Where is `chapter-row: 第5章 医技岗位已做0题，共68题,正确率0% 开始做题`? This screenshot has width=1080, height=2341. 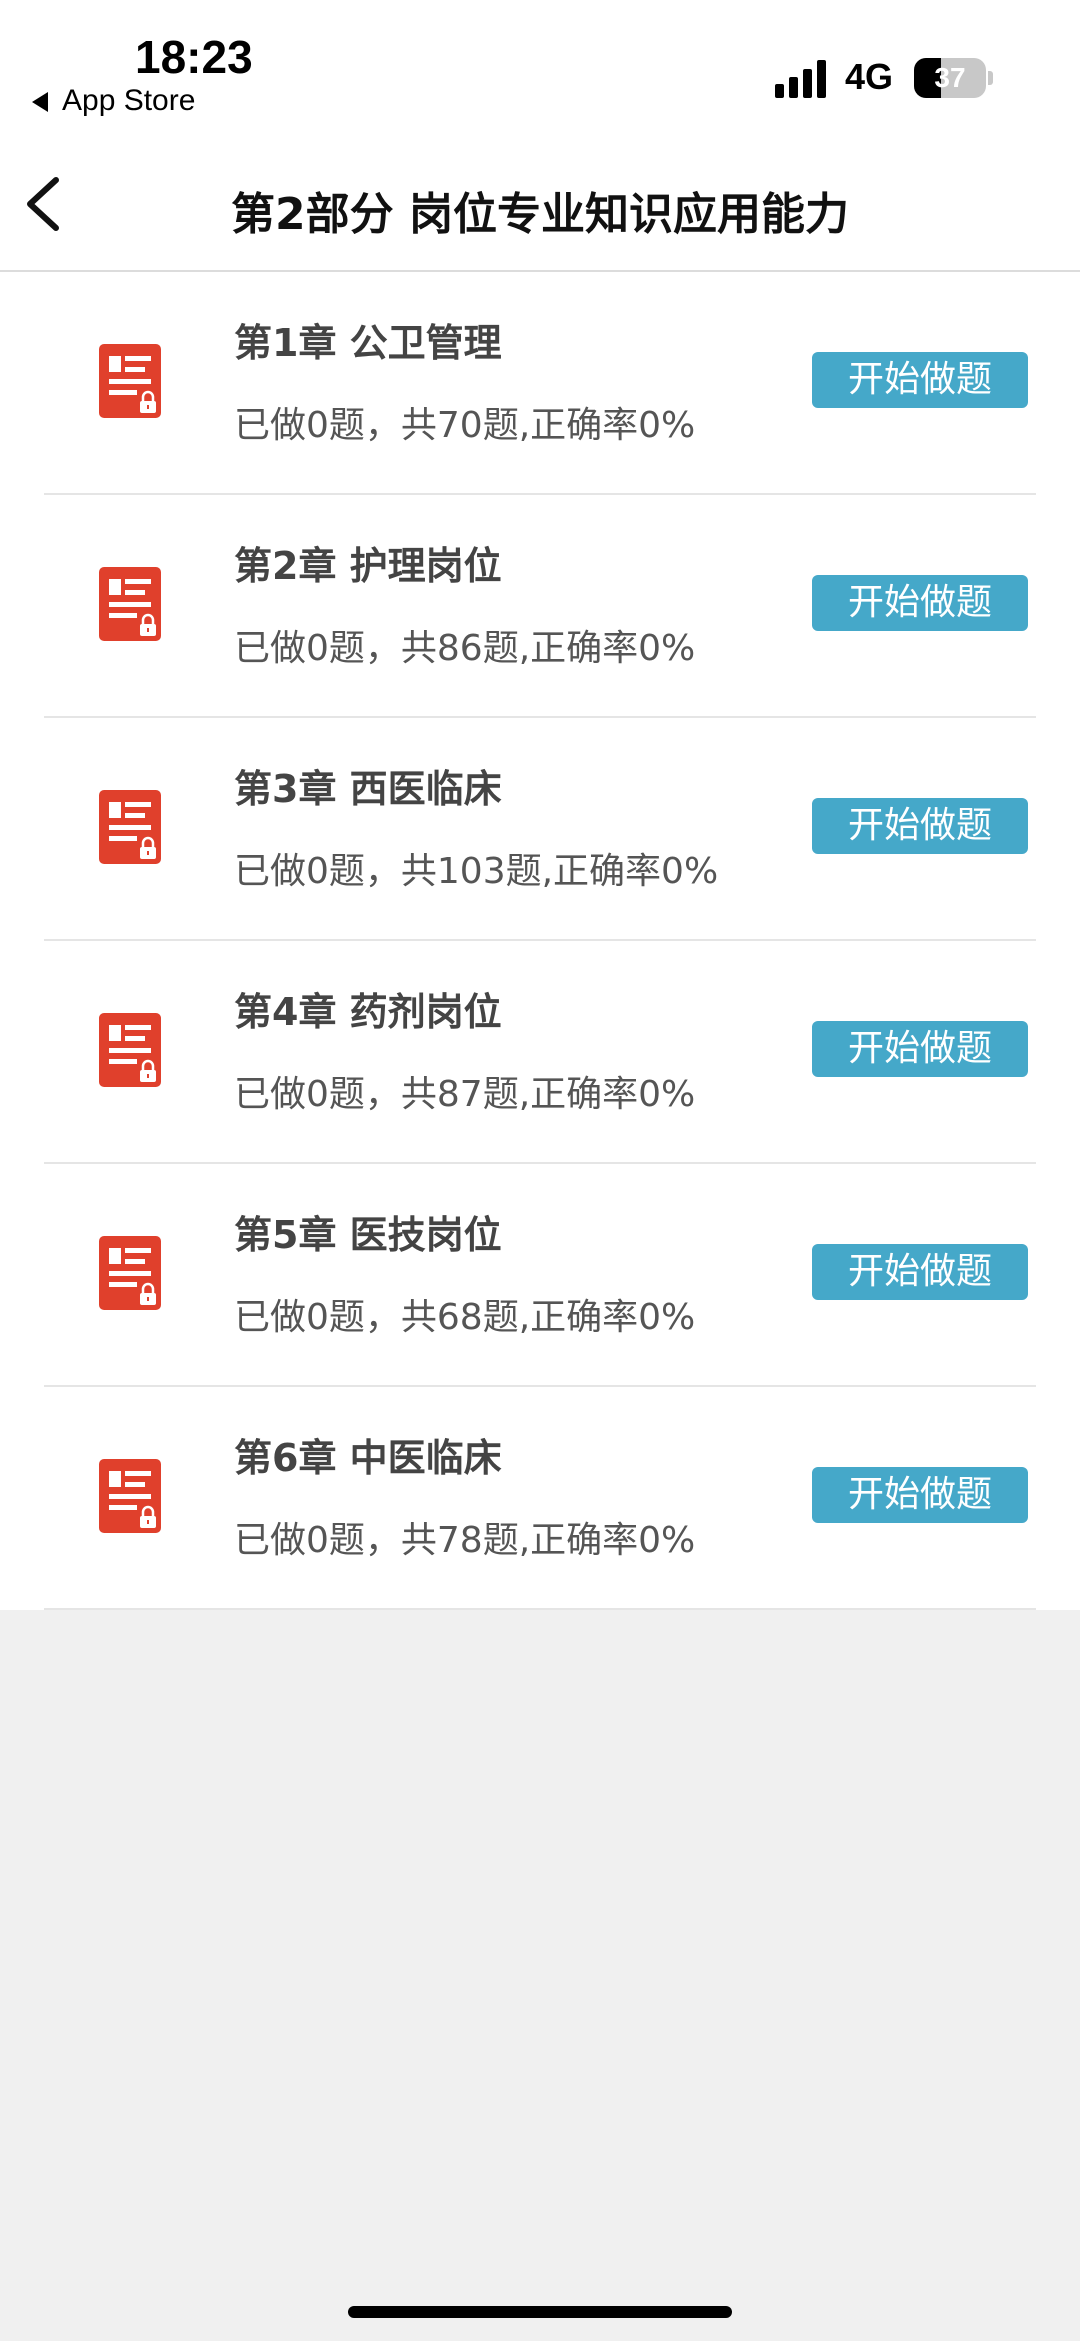 chapter-row: 第5章 医技岗位已做0题，共68题,正确率0% 开始做题 is located at coordinates (540, 1275).